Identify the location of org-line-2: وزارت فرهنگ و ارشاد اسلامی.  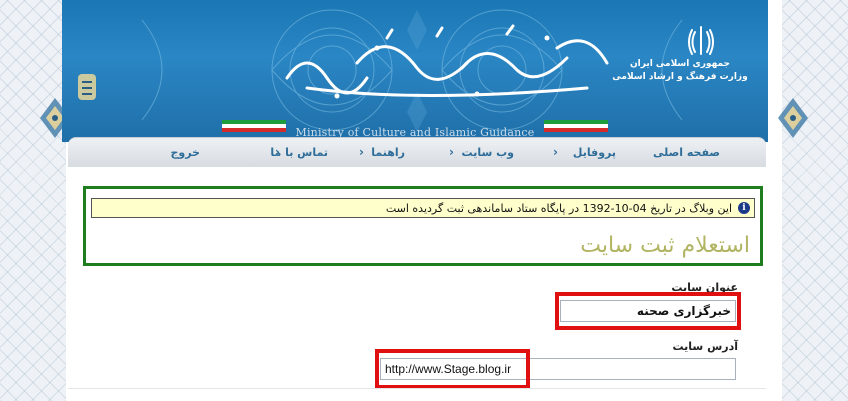
(680, 77).